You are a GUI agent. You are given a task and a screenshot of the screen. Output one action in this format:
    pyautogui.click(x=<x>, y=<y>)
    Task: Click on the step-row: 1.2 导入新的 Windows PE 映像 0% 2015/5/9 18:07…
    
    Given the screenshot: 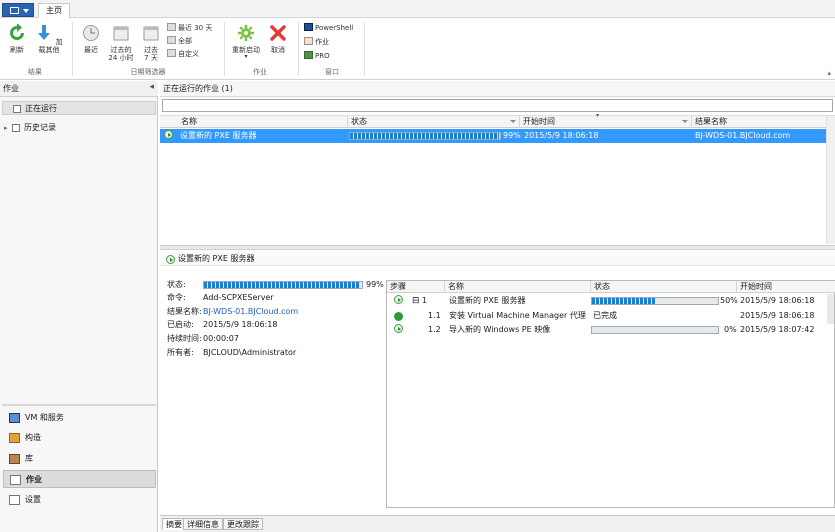 What is the action you would take?
    pyautogui.click(x=611, y=330)
    